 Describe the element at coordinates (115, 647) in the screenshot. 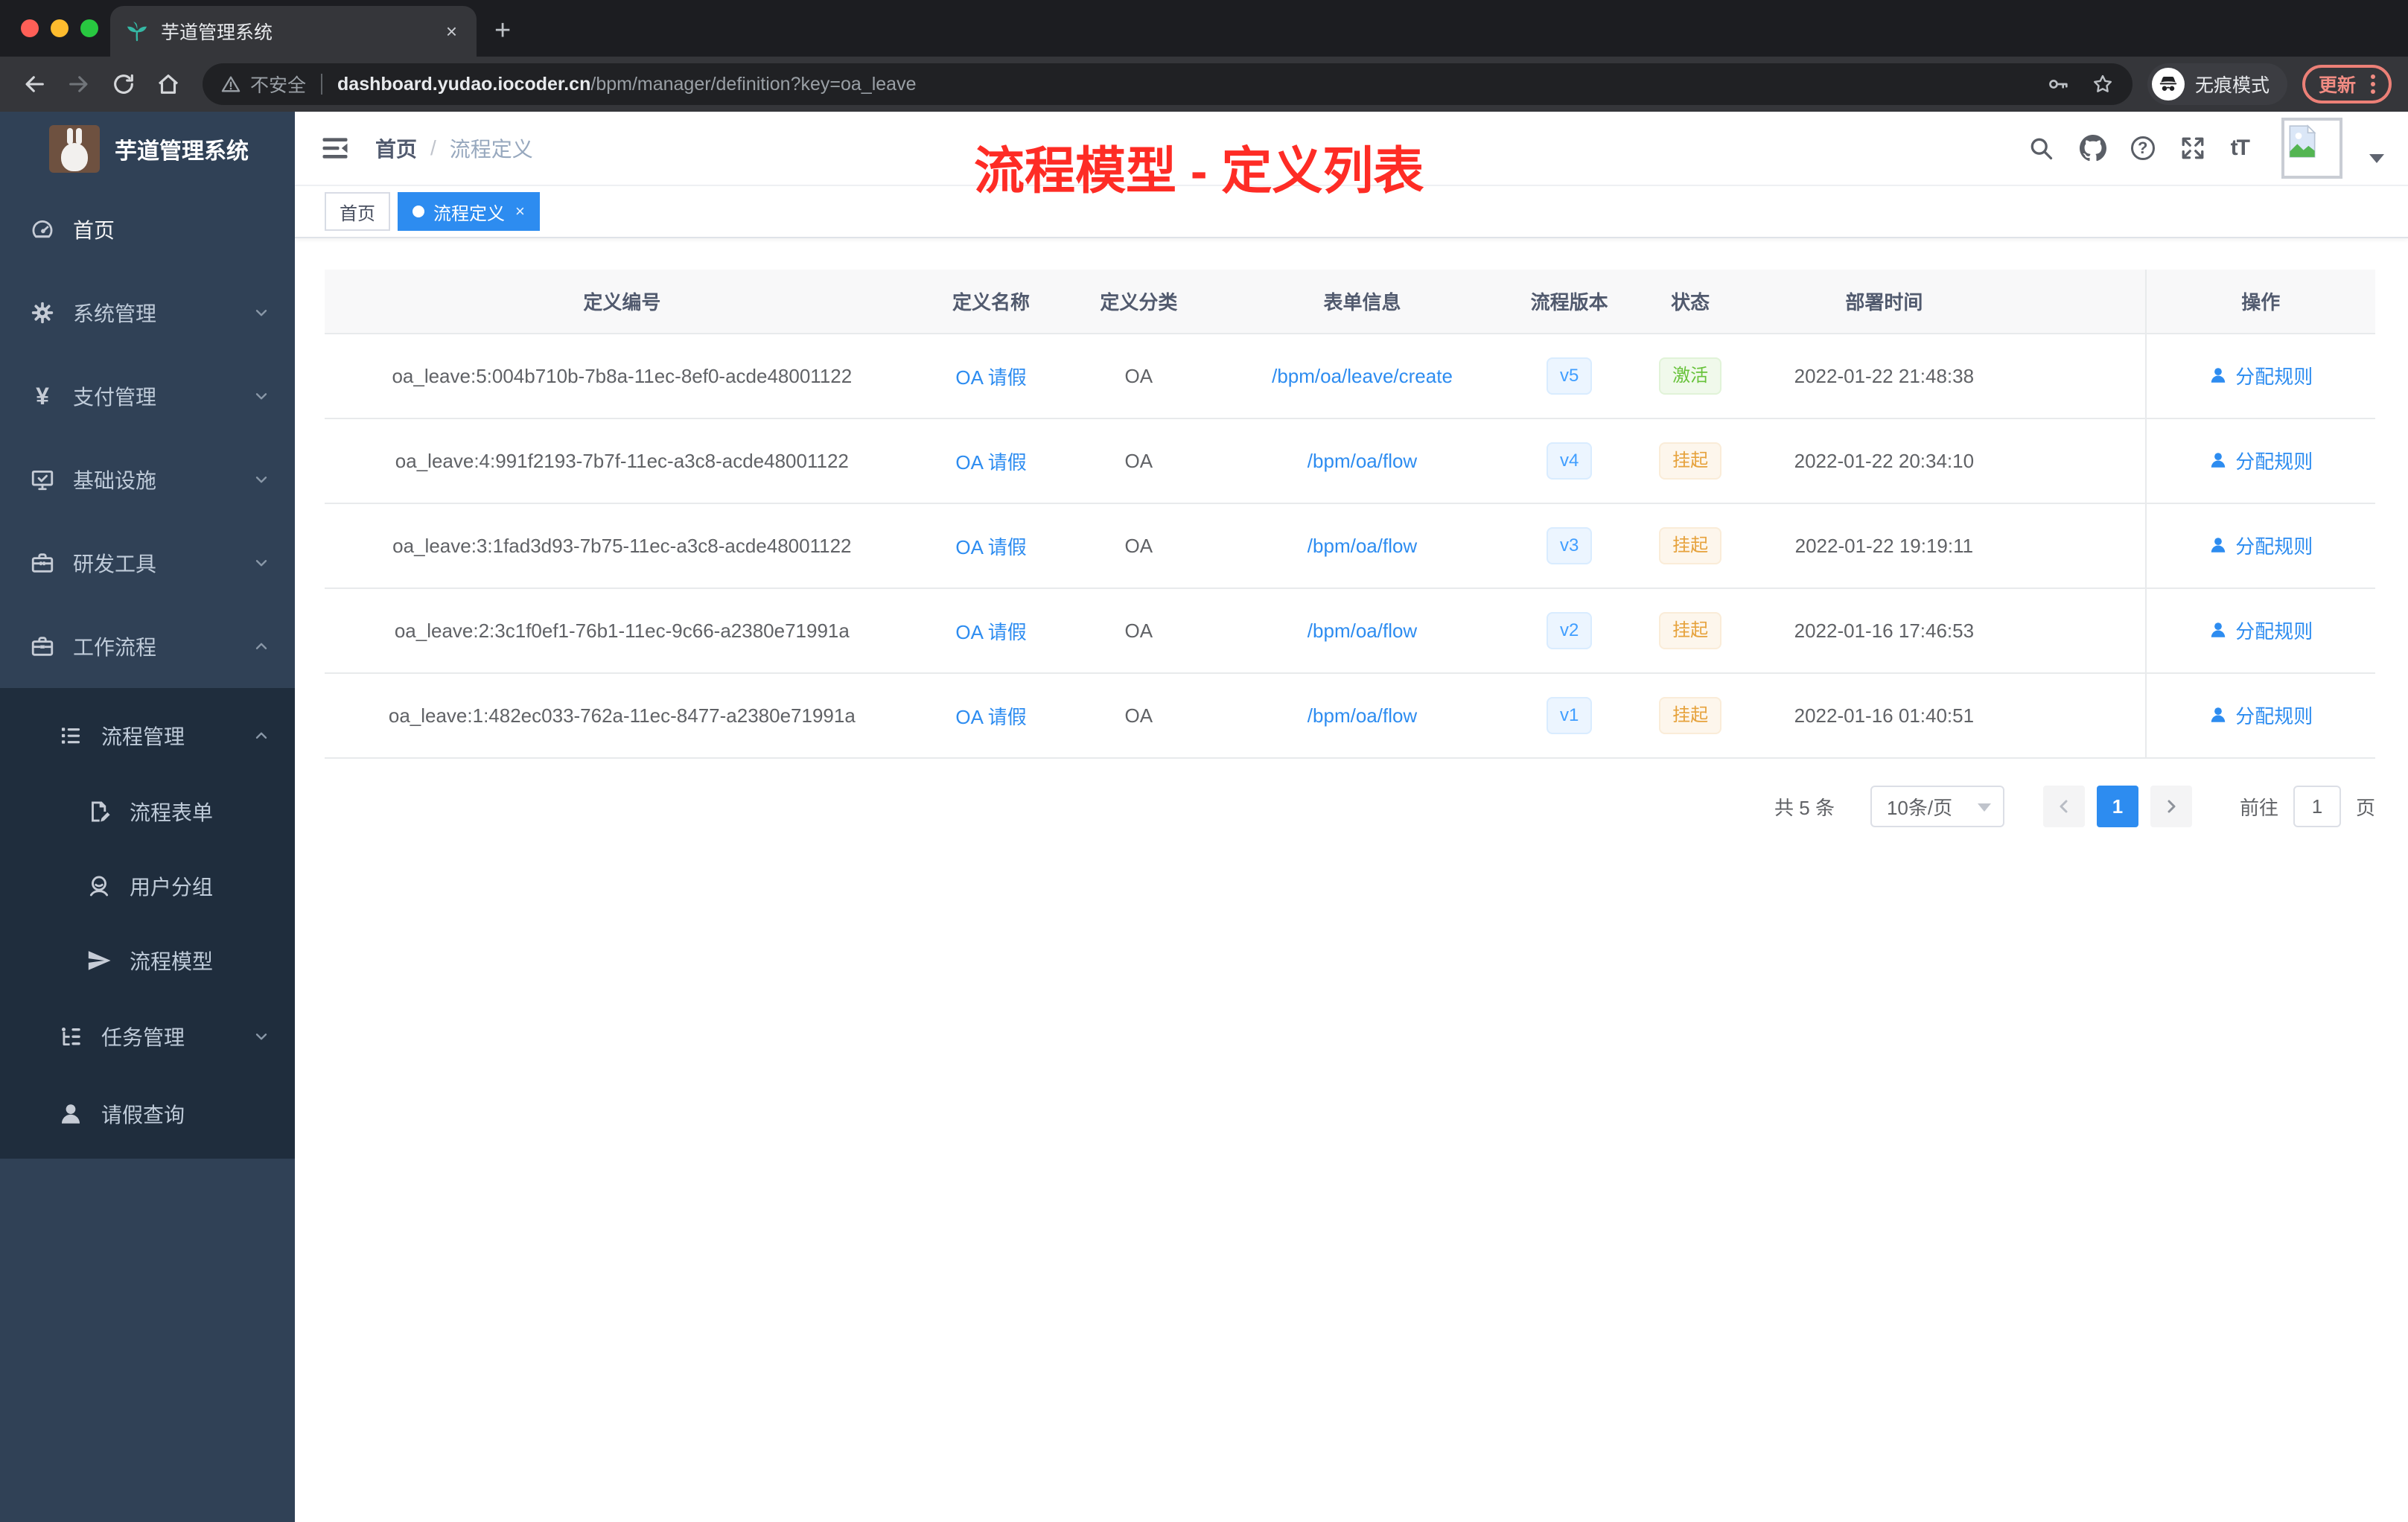

I see `sidebar-item-label: 工作流程` at that location.